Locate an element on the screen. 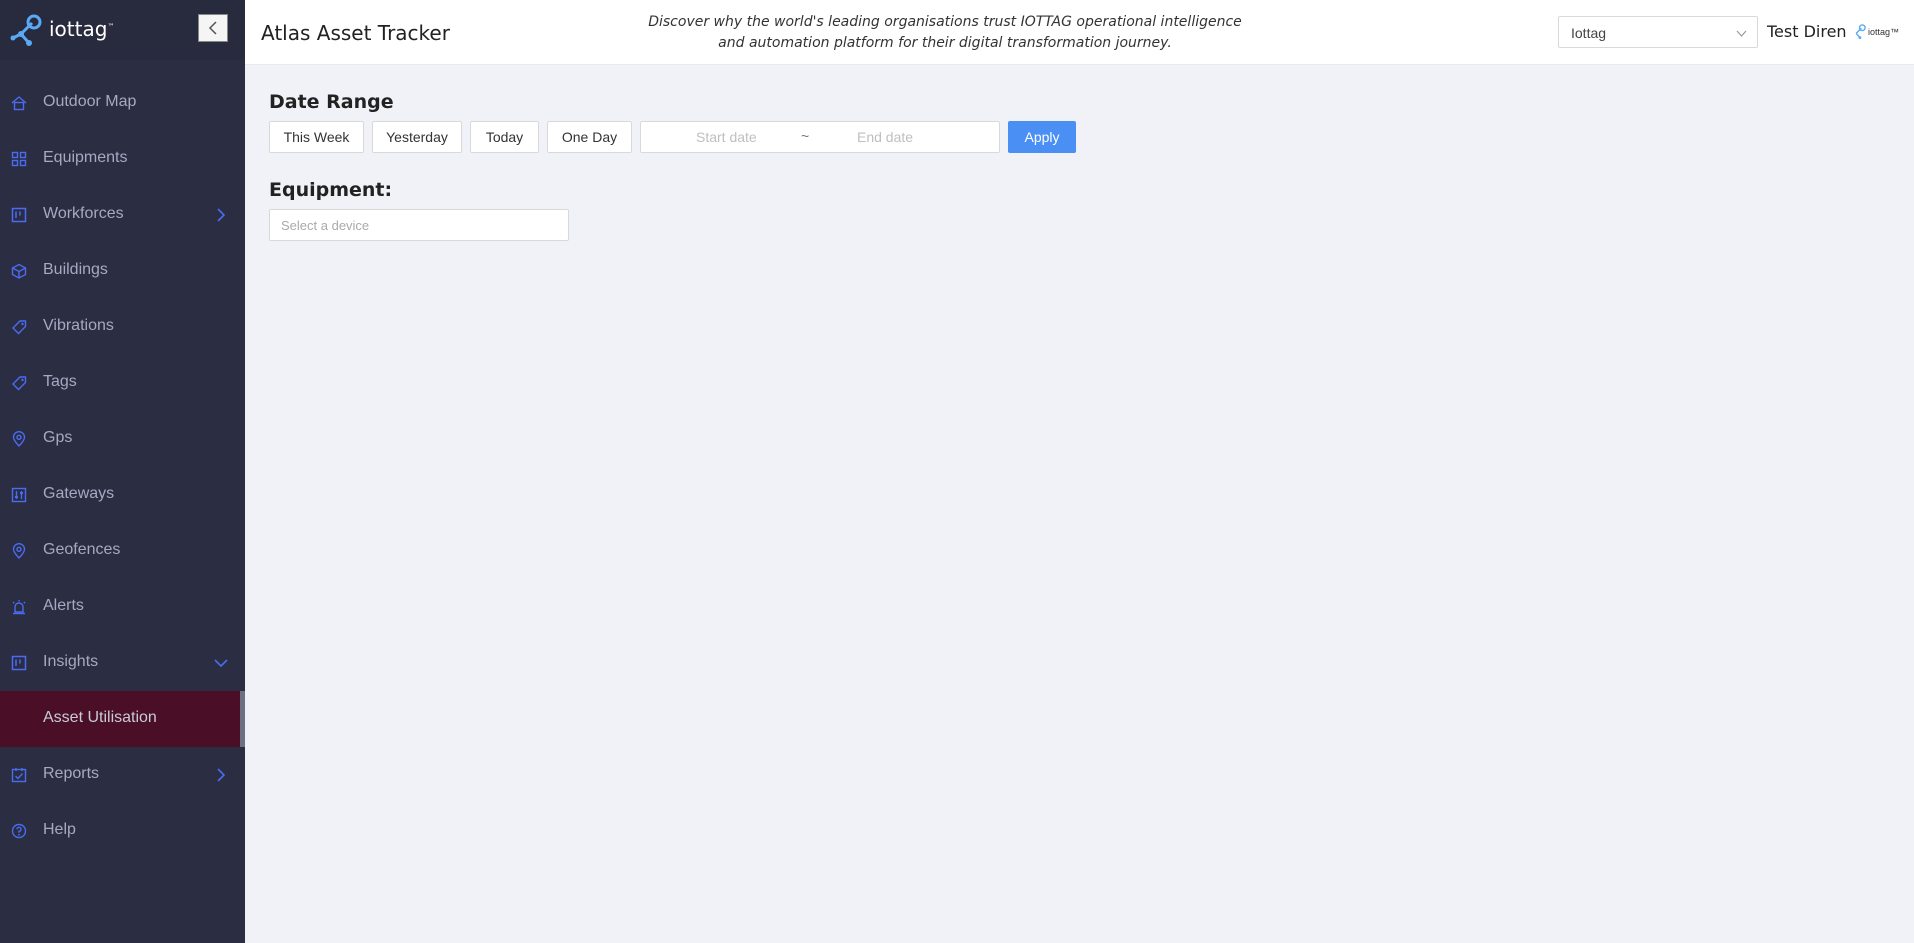 Image resolution: width=1914 pixels, height=943 pixels. mini-logo-text: iottag™ is located at coordinates (1884, 32).